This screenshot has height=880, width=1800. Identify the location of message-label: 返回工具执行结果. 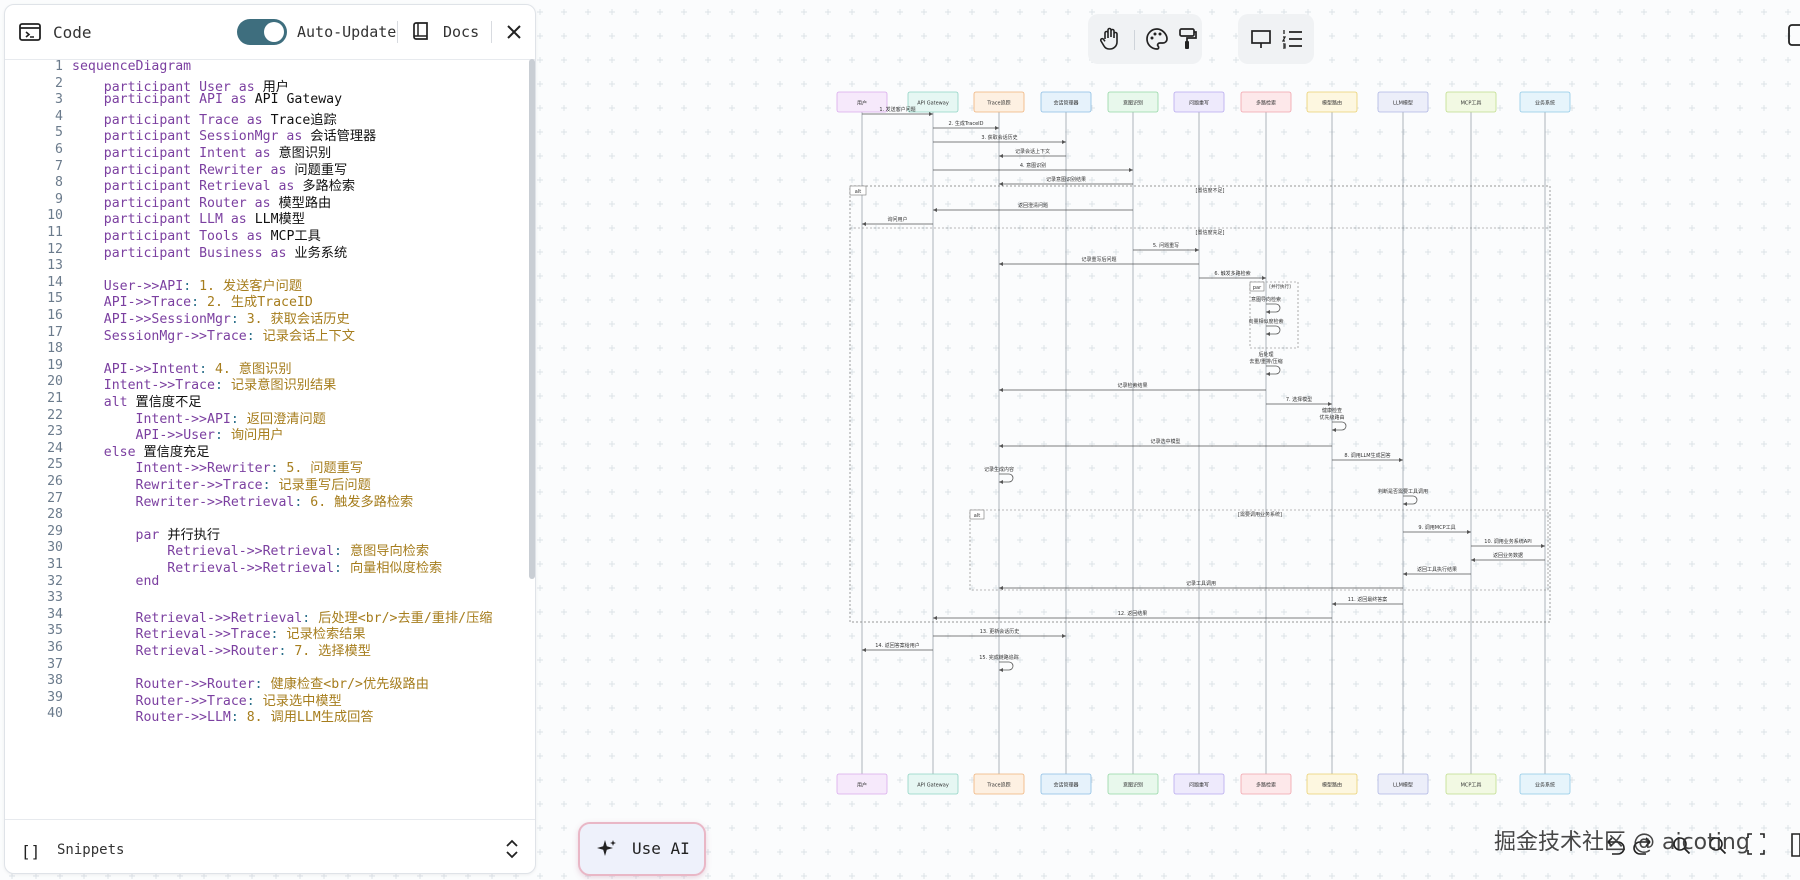
(1437, 569).